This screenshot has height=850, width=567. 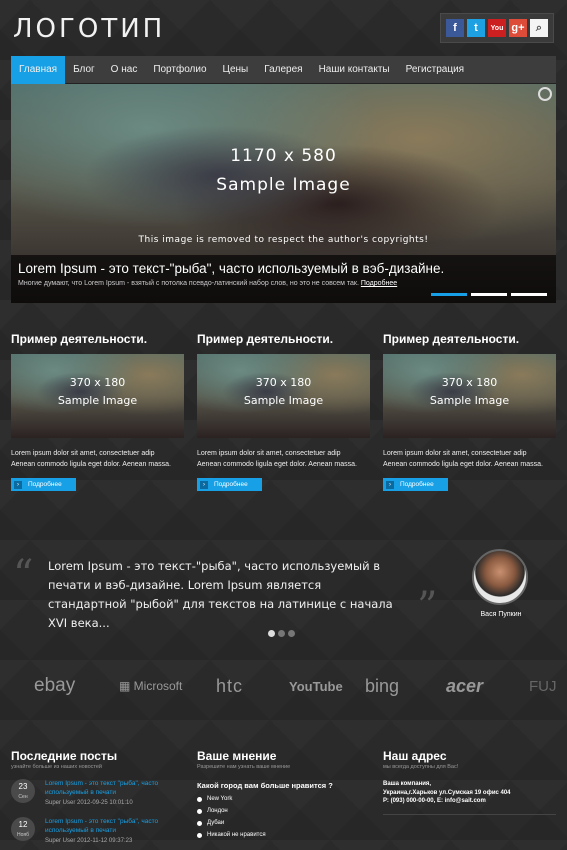 What do you see at coordinates (455, 28) in the screenshot?
I see `facebook-icon: f` at bounding box center [455, 28].